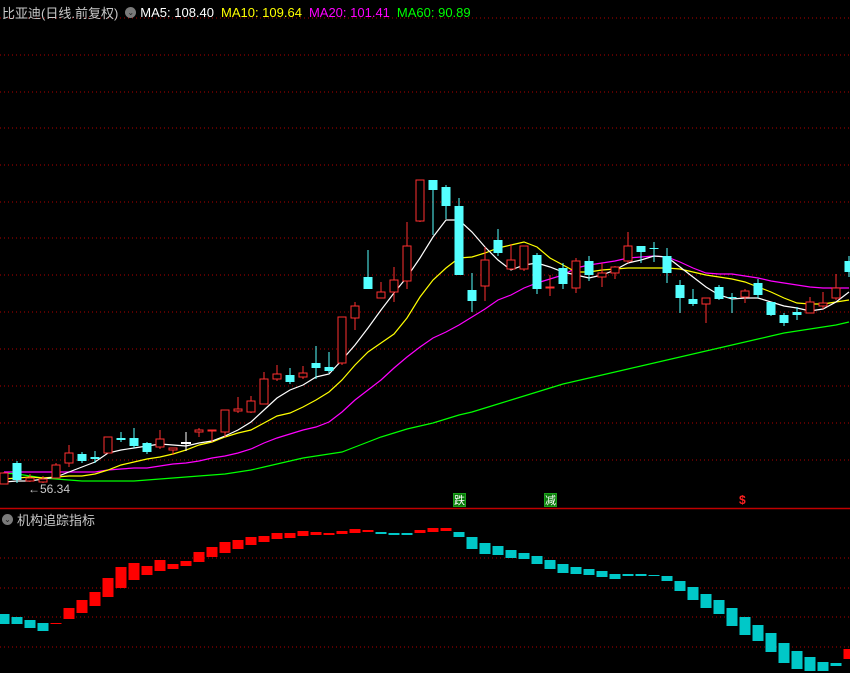  I want to click on signal-dollar-arrow: $, so click(742, 500).